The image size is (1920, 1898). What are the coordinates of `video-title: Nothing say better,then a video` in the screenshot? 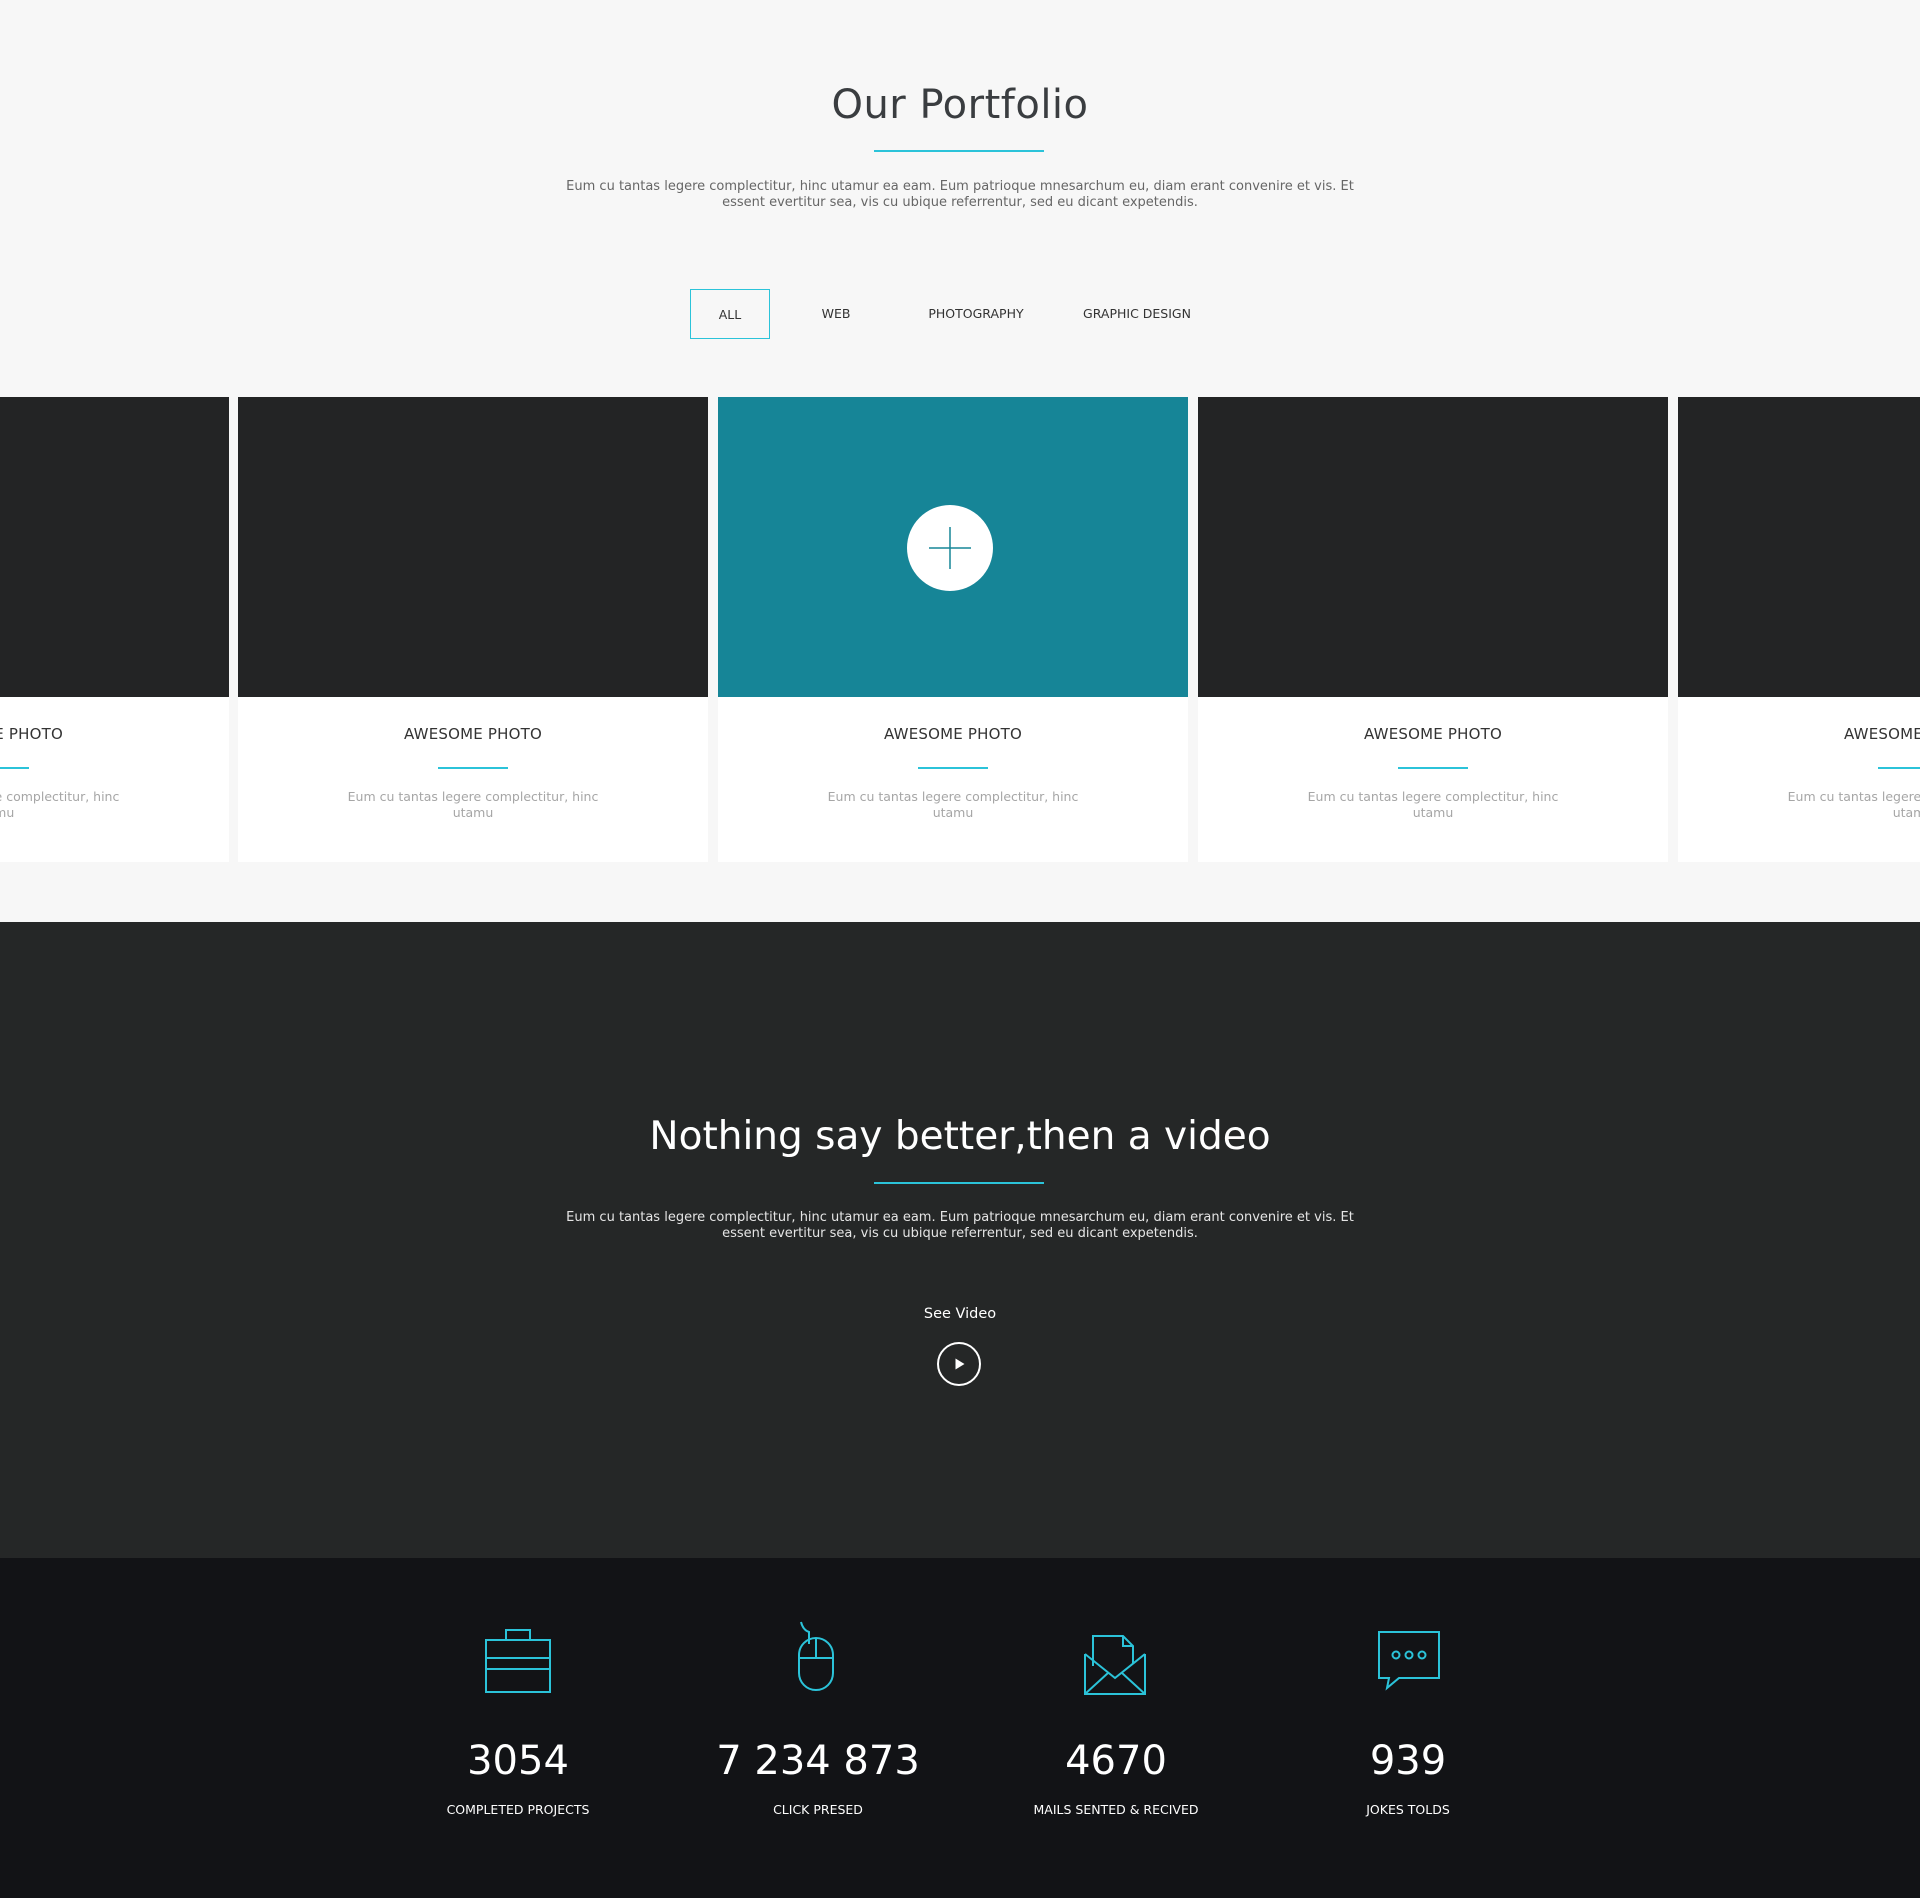 It's located at (960, 1136).